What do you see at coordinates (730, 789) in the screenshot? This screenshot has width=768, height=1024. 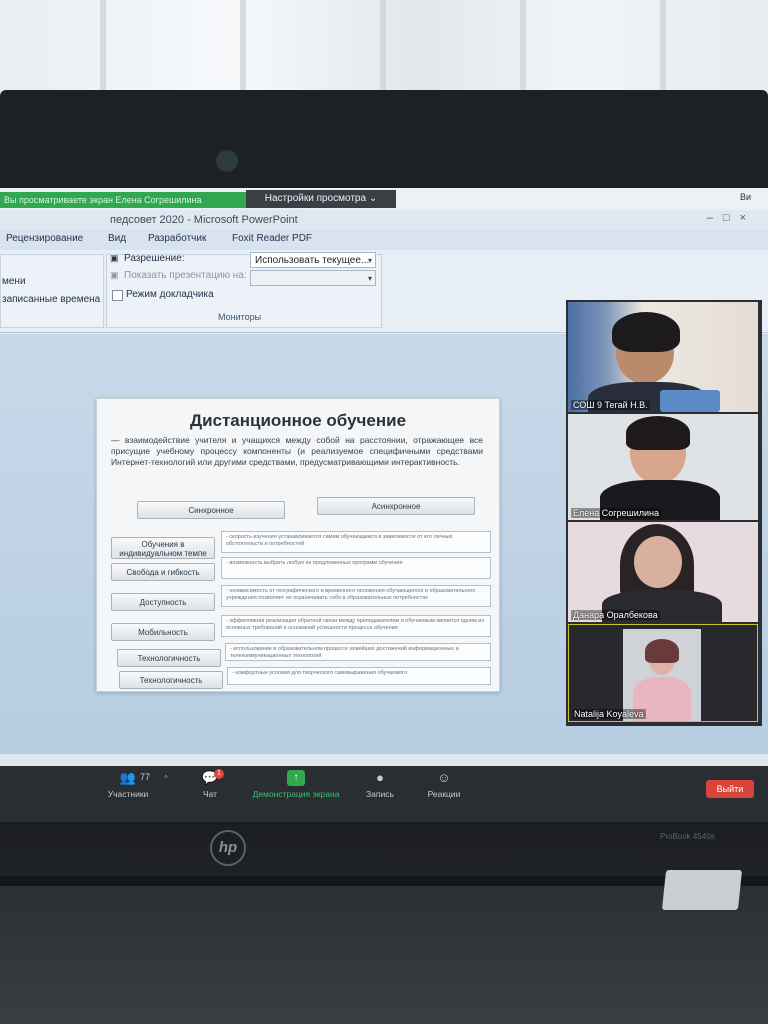 I see `leave-meeting-button: Выйти` at bounding box center [730, 789].